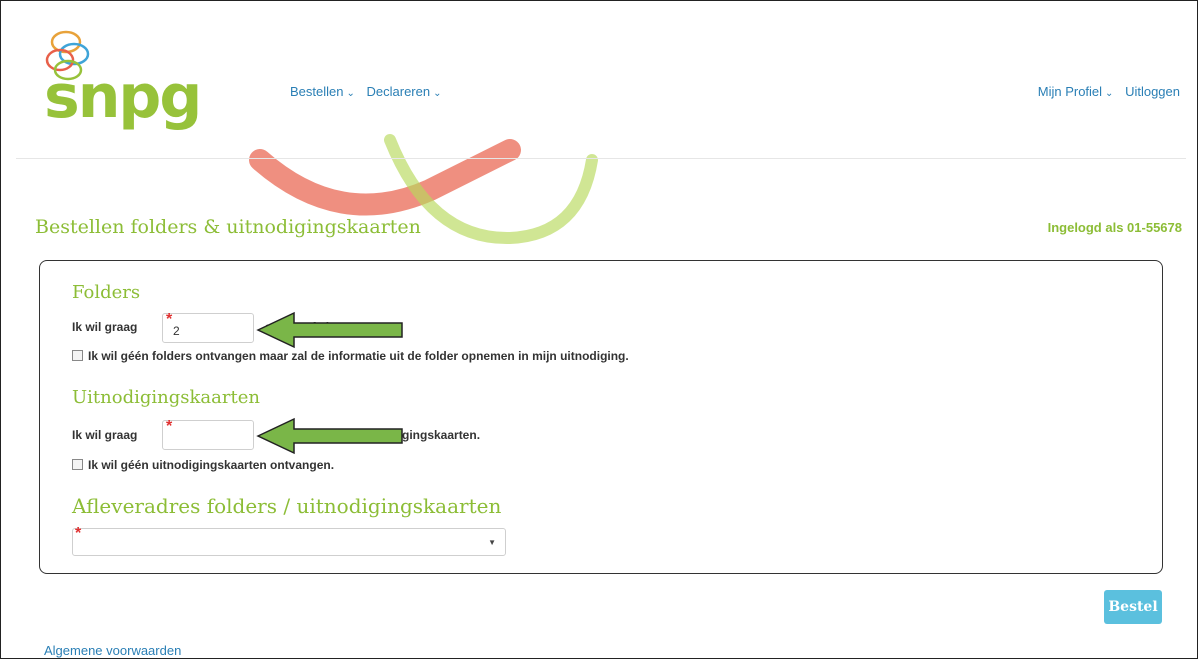 The image size is (1198, 659). Describe the element at coordinates (601, 158) in the screenshot. I see `header-divider` at that location.